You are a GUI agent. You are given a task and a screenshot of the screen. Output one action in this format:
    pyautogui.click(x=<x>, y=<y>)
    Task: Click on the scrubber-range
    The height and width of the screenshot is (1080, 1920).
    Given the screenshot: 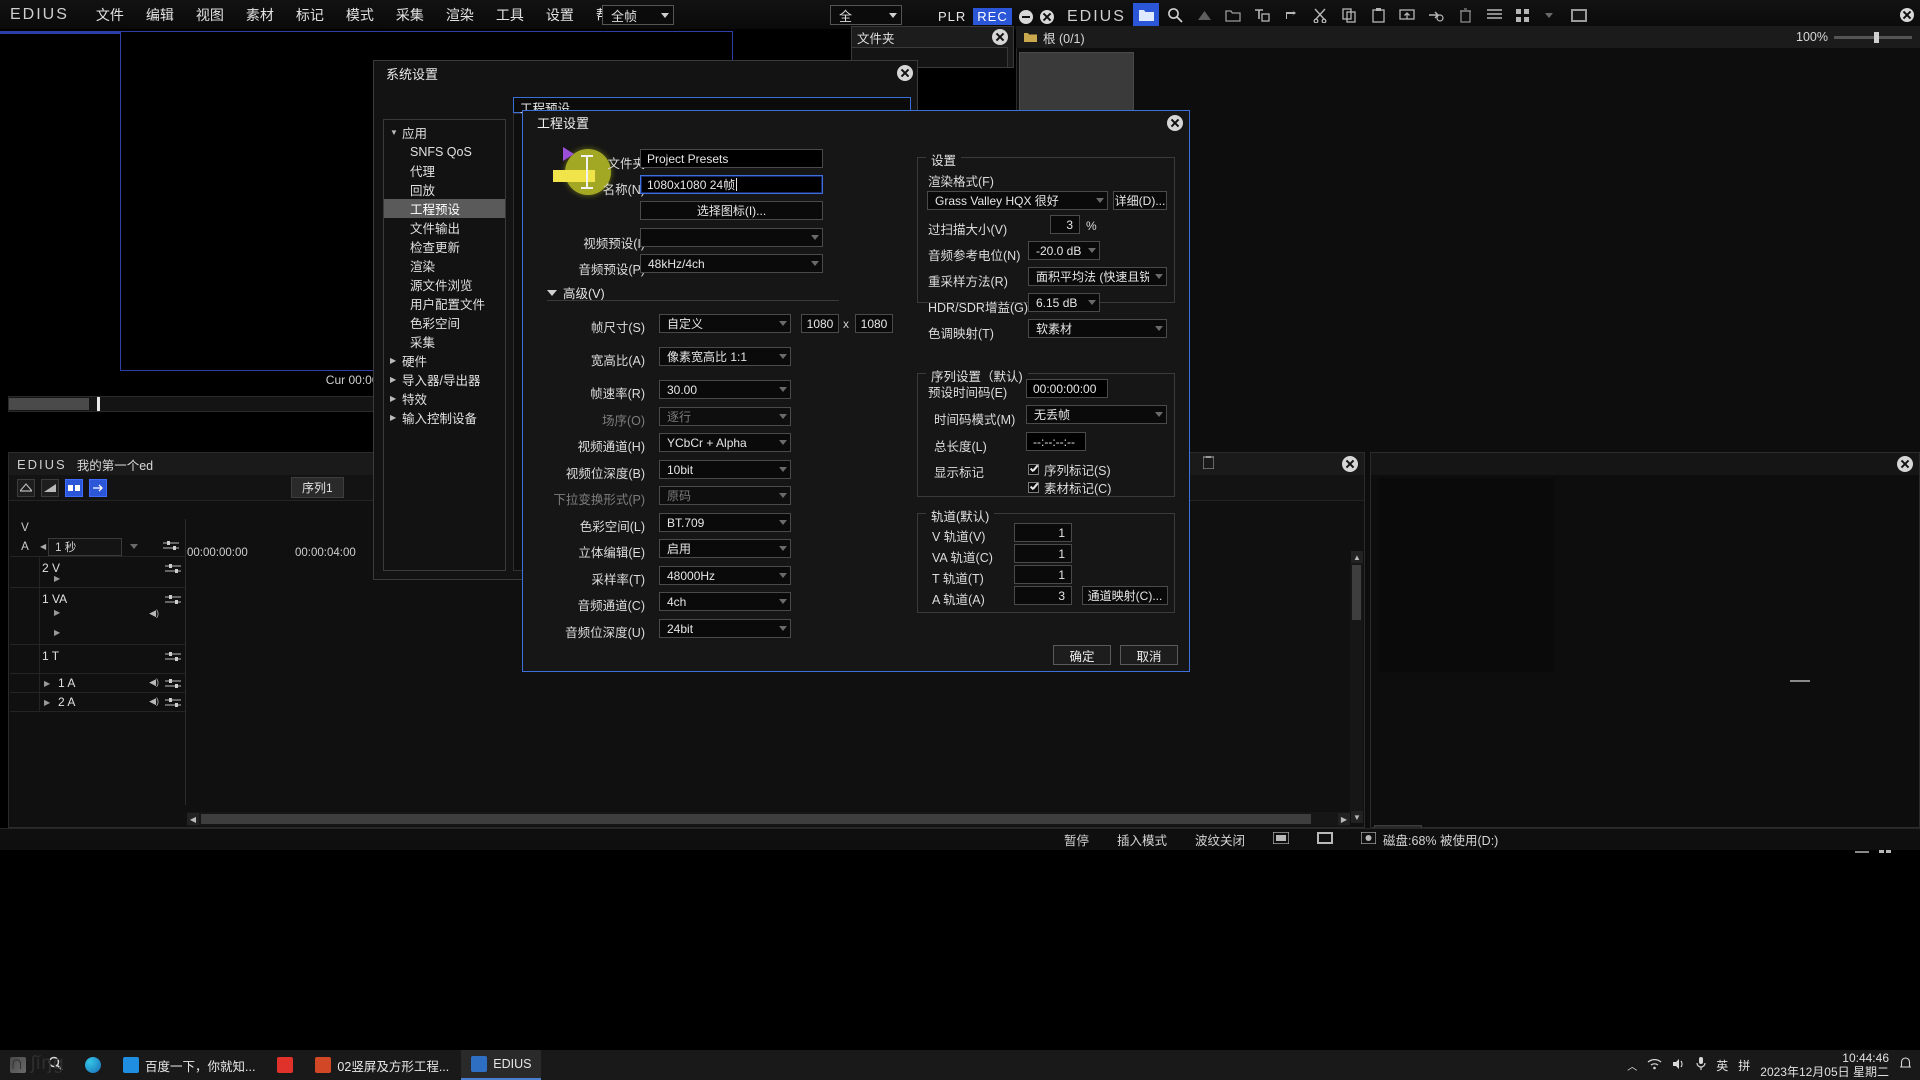 What is the action you would take?
    pyautogui.click(x=49, y=404)
    